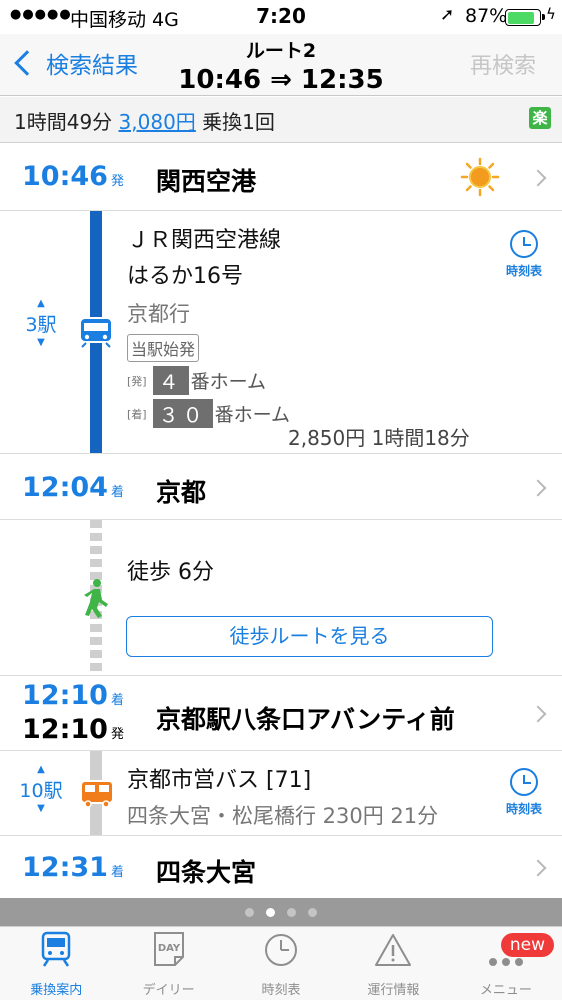  I want to click on stops-expander: ▲ 10駅 ▼, so click(41, 789).